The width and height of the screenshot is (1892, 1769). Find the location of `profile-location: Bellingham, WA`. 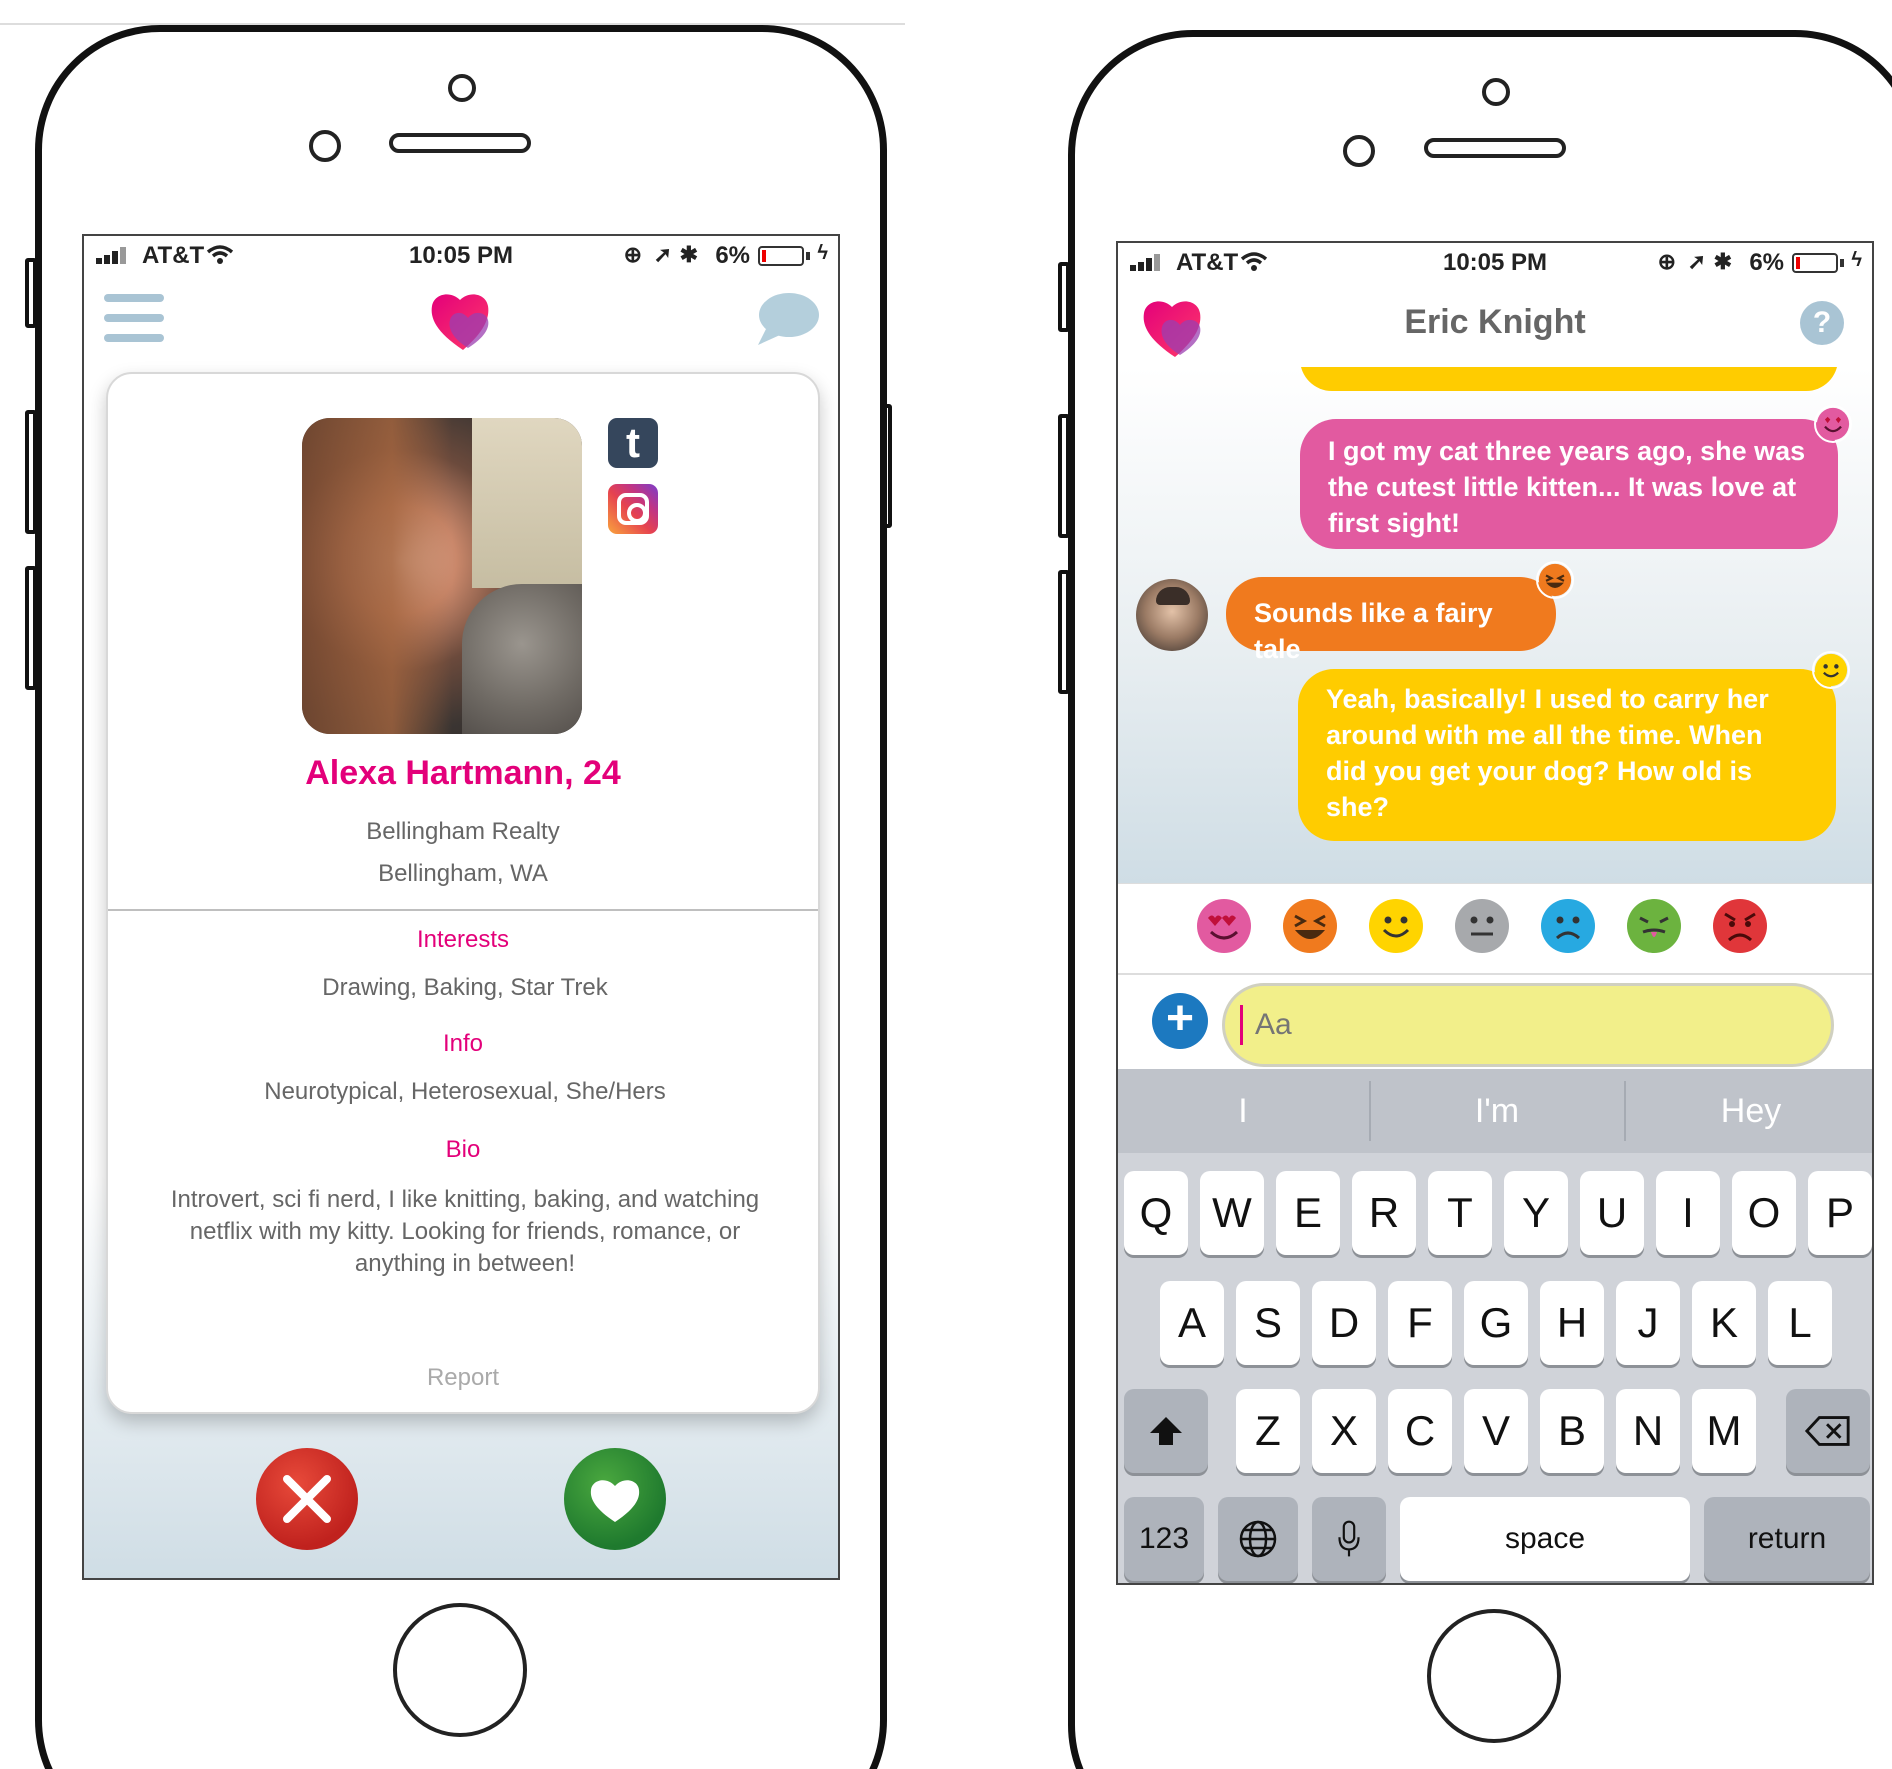

profile-location: Bellingham, WA is located at coordinates (463, 873).